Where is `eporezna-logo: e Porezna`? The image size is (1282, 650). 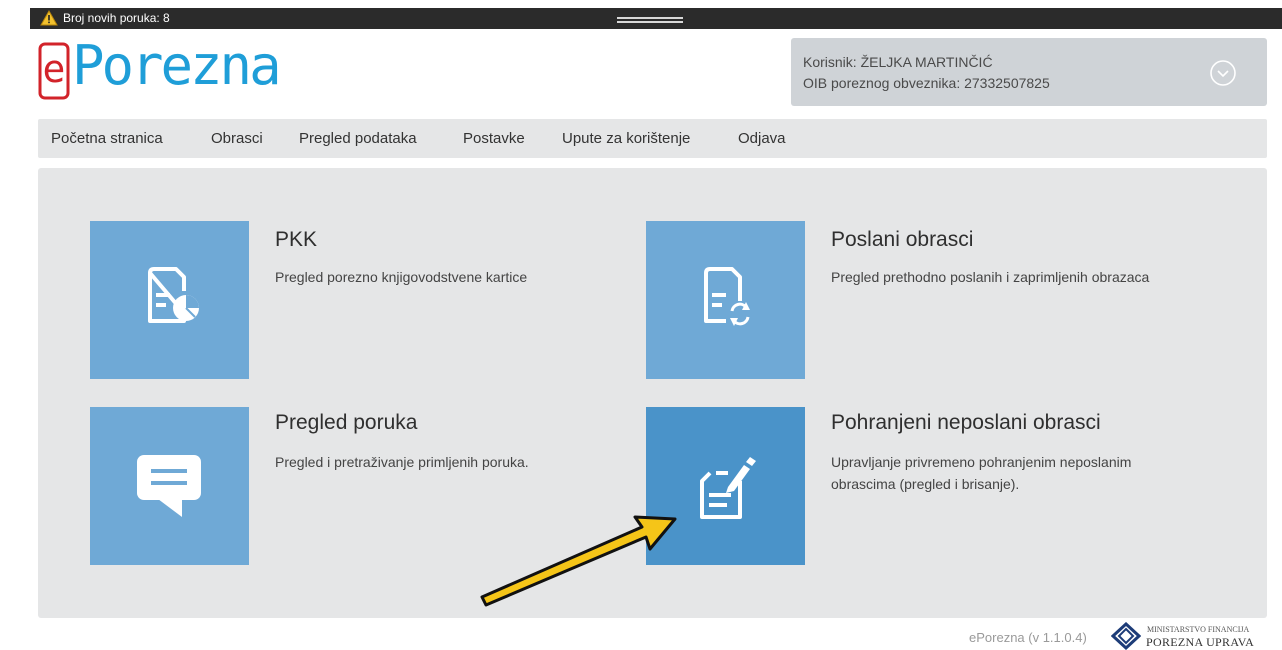 eporezna-logo: e Porezna is located at coordinates (178, 71).